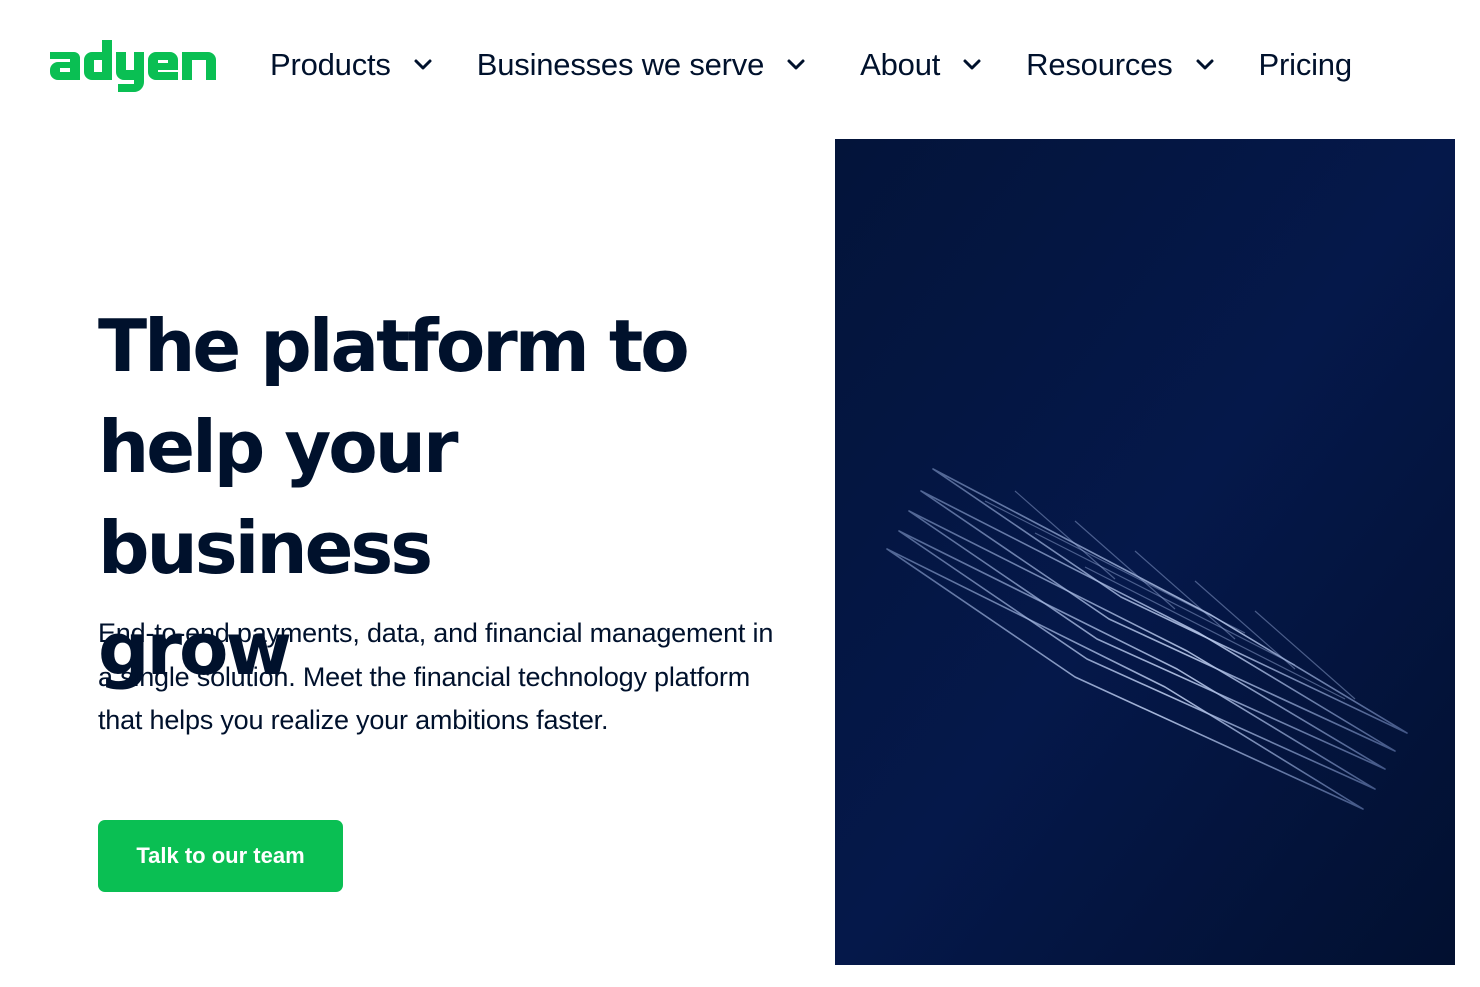 The width and height of the screenshot is (1480, 987). Describe the element at coordinates (278, 497) in the screenshot. I see `hero-title-line-2: help your business` at that location.